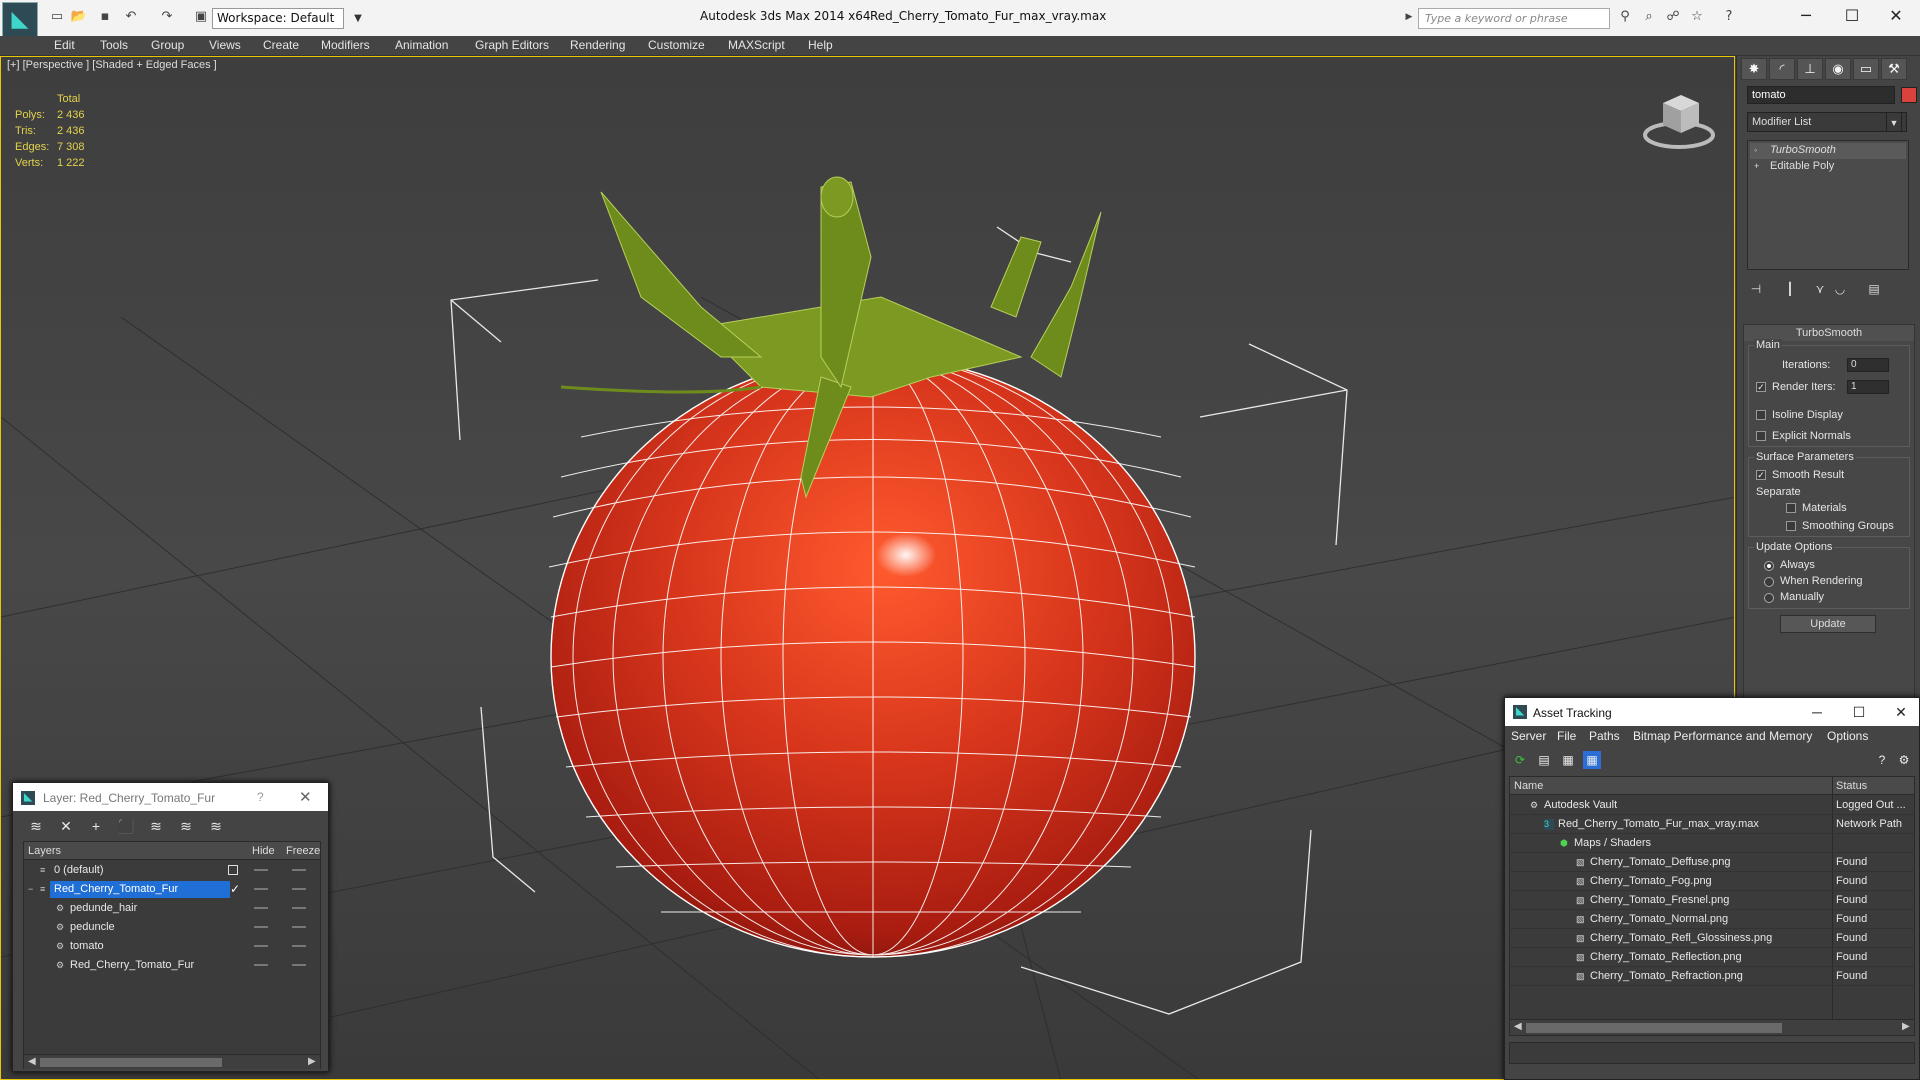  I want to click on asset-row: ▧ Cherry_Tomato_Normal.png Found, so click(1712, 919).